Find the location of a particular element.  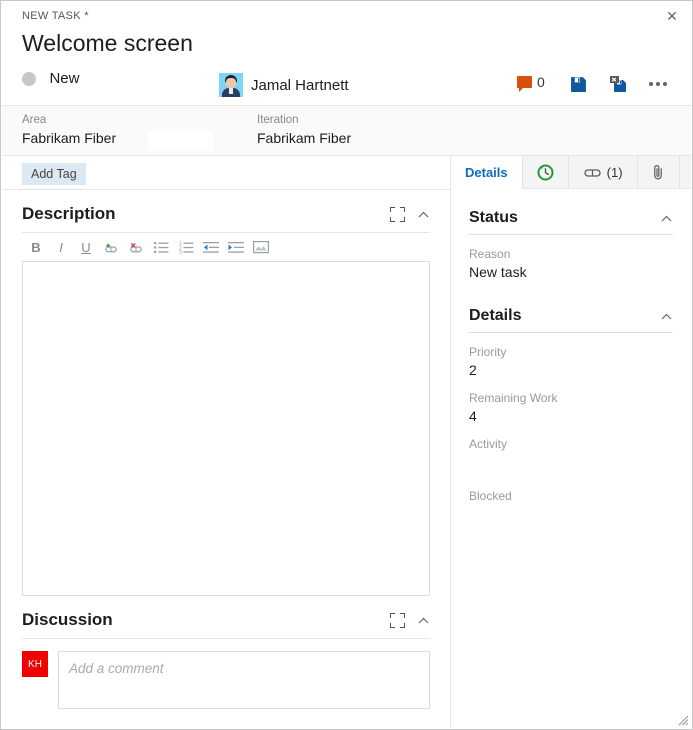

link-icon is located at coordinates (592, 172).